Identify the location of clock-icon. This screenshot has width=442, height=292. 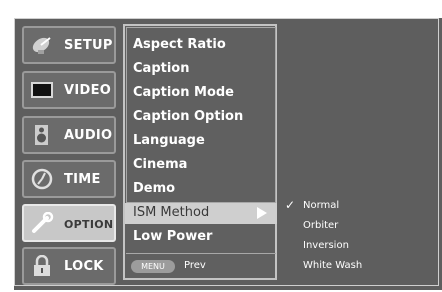
(42, 179).